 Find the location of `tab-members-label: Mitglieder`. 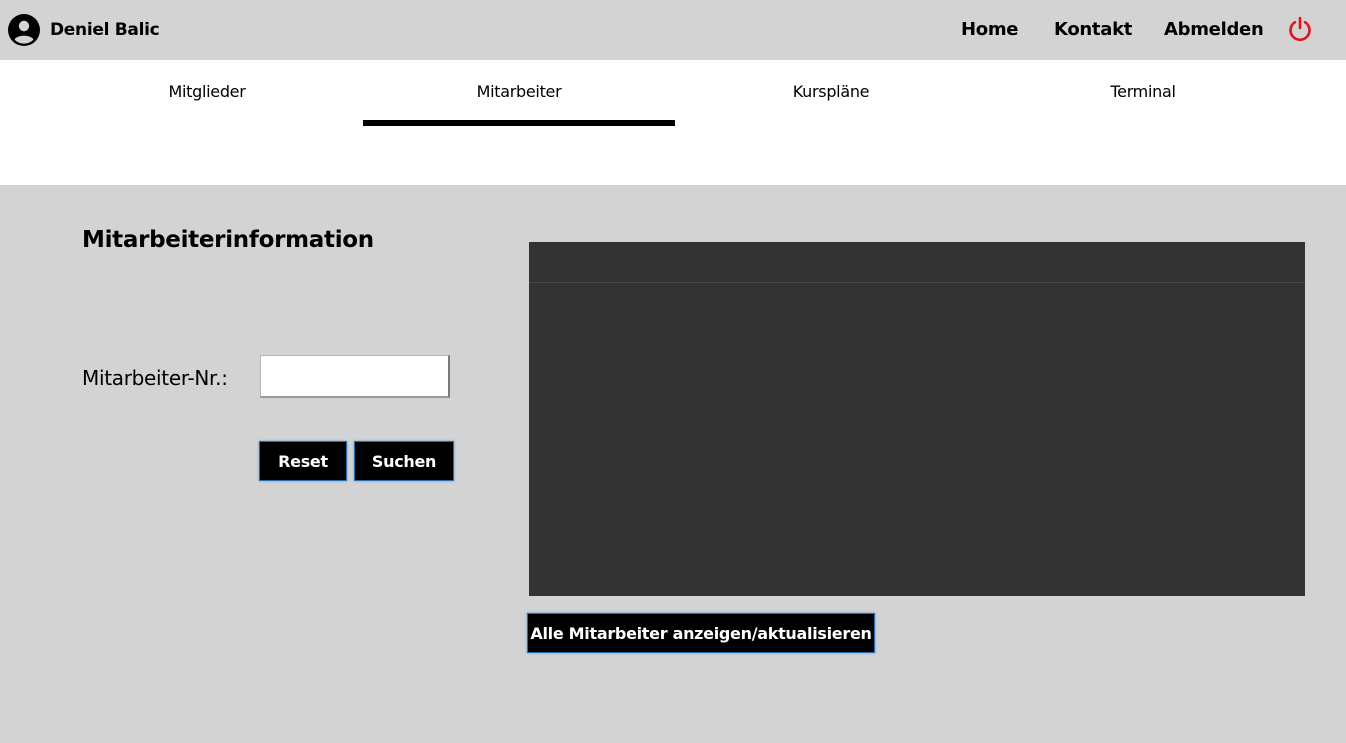

tab-members-label: Mitglieder is located at coordinates (207, 91).